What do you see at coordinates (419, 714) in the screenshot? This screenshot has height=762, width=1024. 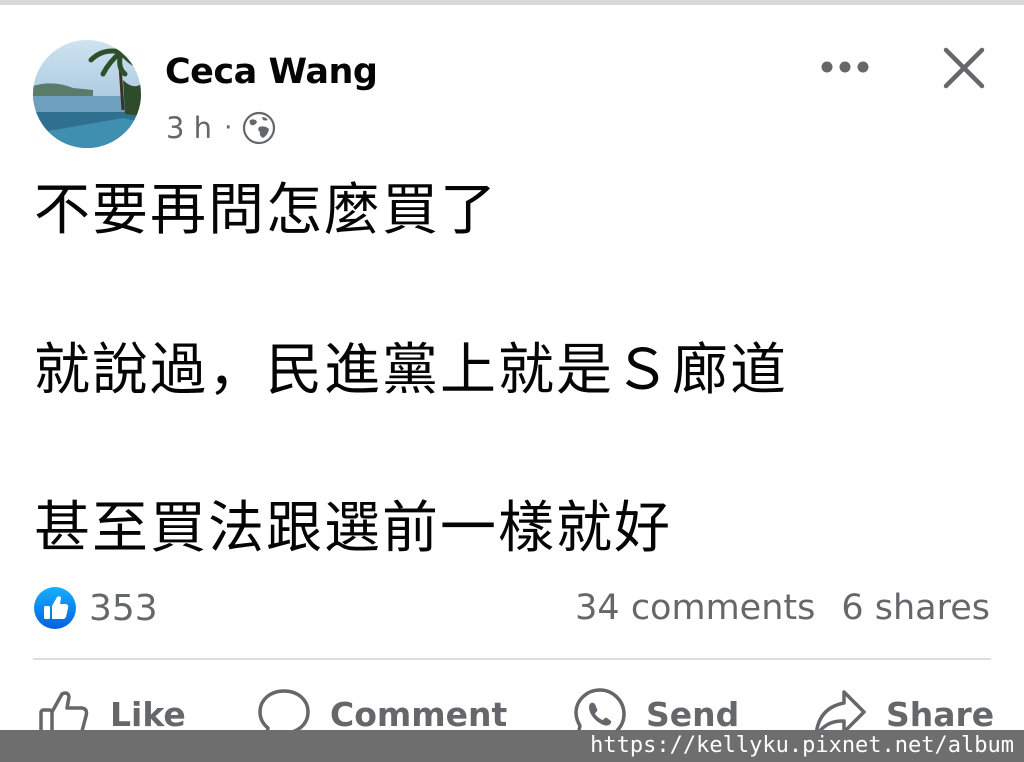 I see `comment-label: Comment` at bounding box center [419, 714].